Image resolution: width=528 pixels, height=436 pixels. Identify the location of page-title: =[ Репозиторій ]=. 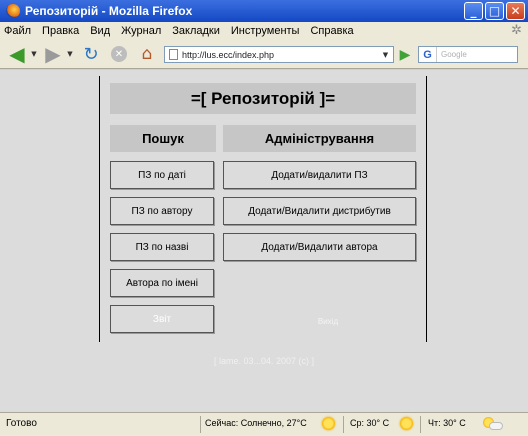
(263, 98).